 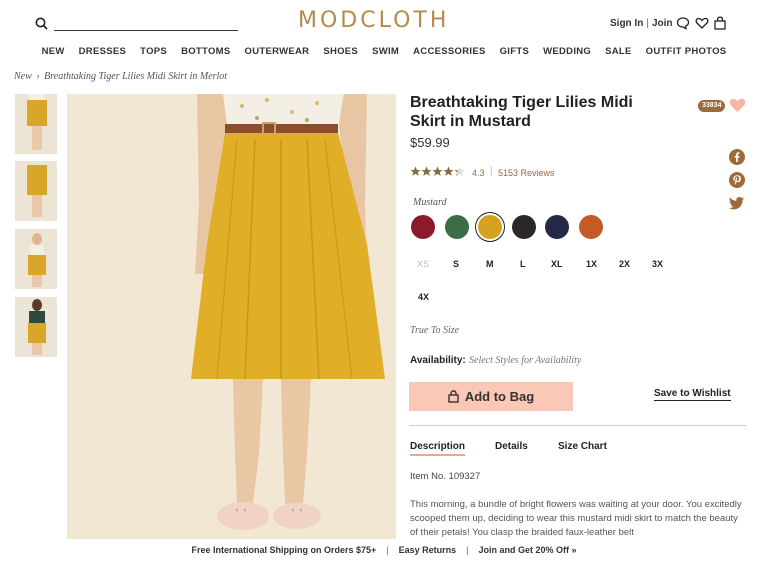 What do you see at coordinates (686, 53) in the screenshot?
I see `nav-item-outfit-photos: OUTFIT PHOTOS` at bounding box center [686, 53].